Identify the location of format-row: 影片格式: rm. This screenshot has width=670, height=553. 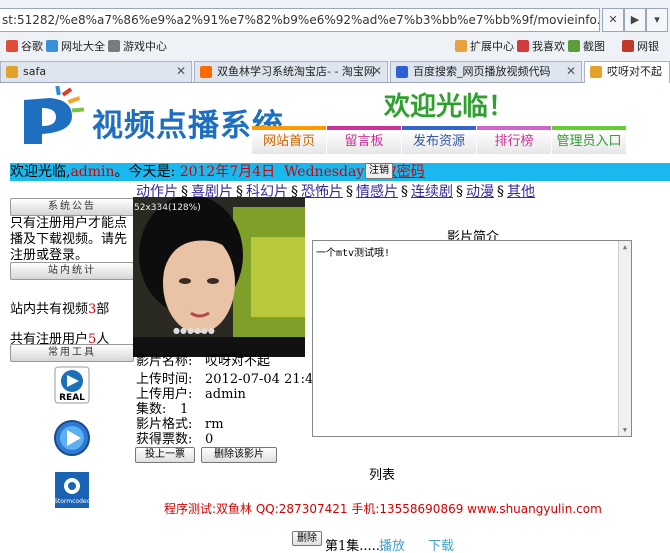
(180, 424).